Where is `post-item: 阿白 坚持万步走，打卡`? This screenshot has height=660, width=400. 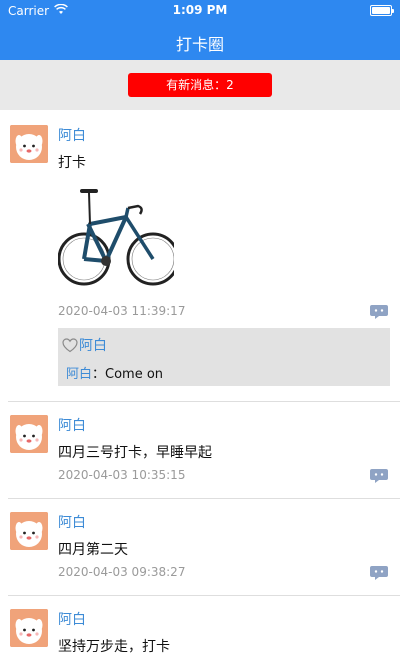
post-item: 阿白 坚持万步走，打卡 is located at coordinates (200, 628).